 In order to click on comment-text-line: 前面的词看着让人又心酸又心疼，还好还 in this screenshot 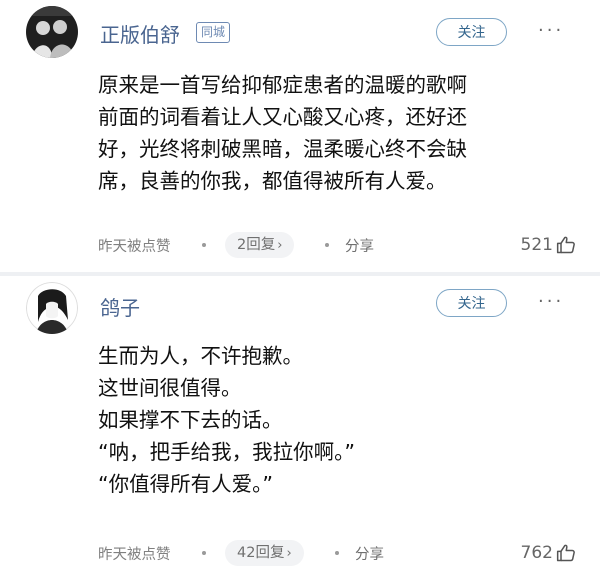, I will do `click(282, 117)`.